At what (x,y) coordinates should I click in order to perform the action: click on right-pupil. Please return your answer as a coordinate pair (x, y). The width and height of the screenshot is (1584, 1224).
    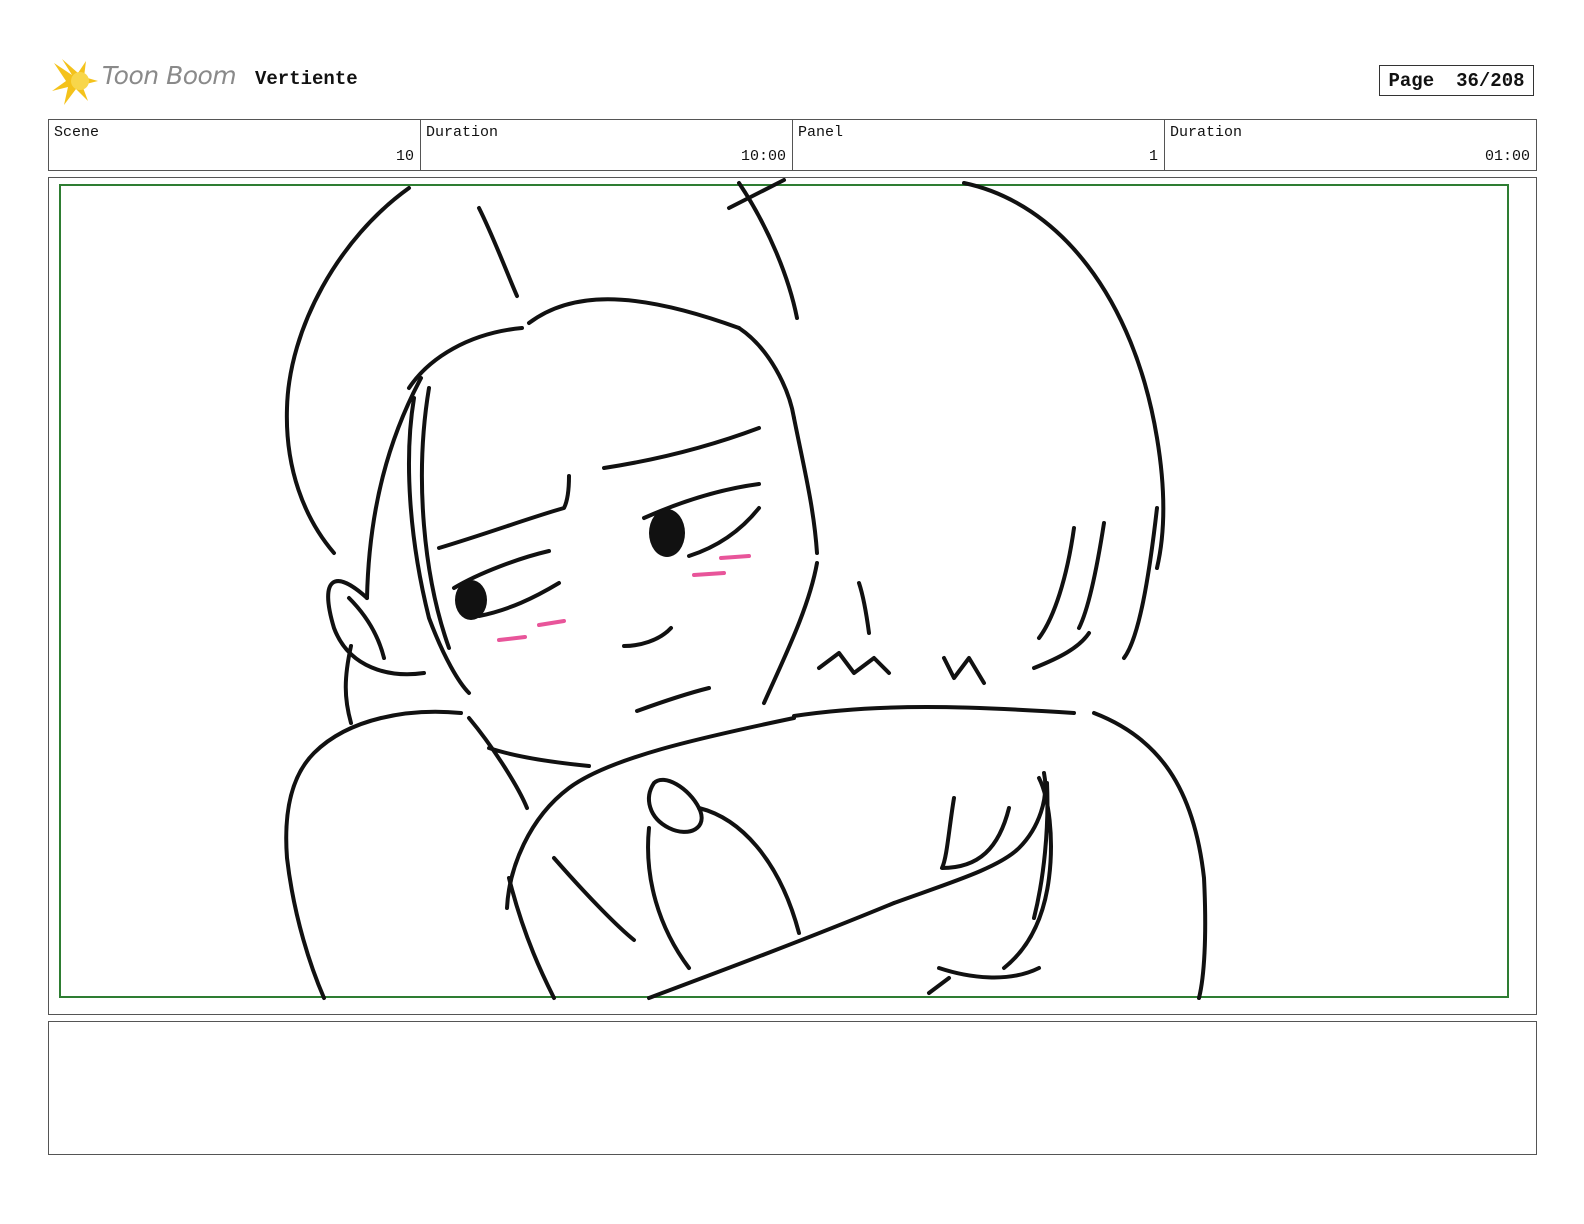
    Looking at the image, I should click on (667, 533).